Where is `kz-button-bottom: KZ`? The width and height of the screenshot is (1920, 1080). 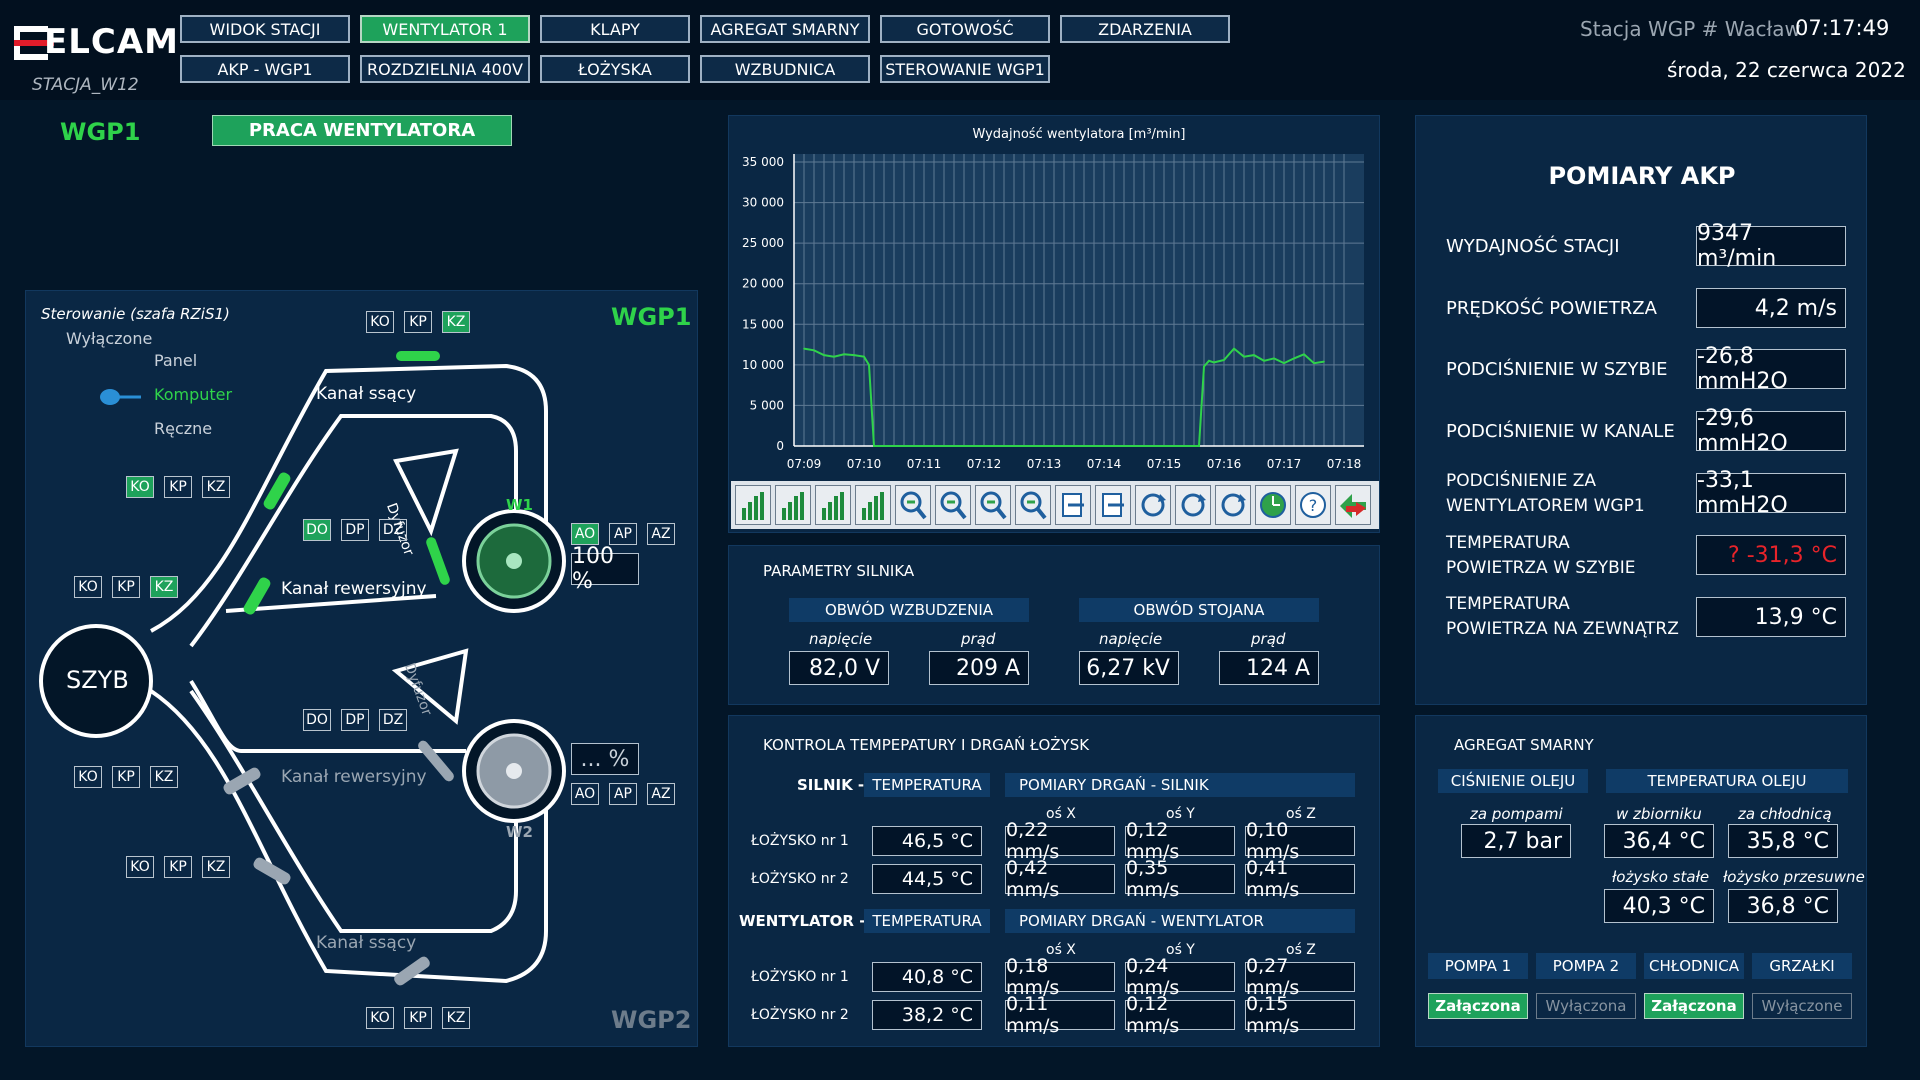 kz-button-bottom: KZ is located at coordinates (456, 1018).